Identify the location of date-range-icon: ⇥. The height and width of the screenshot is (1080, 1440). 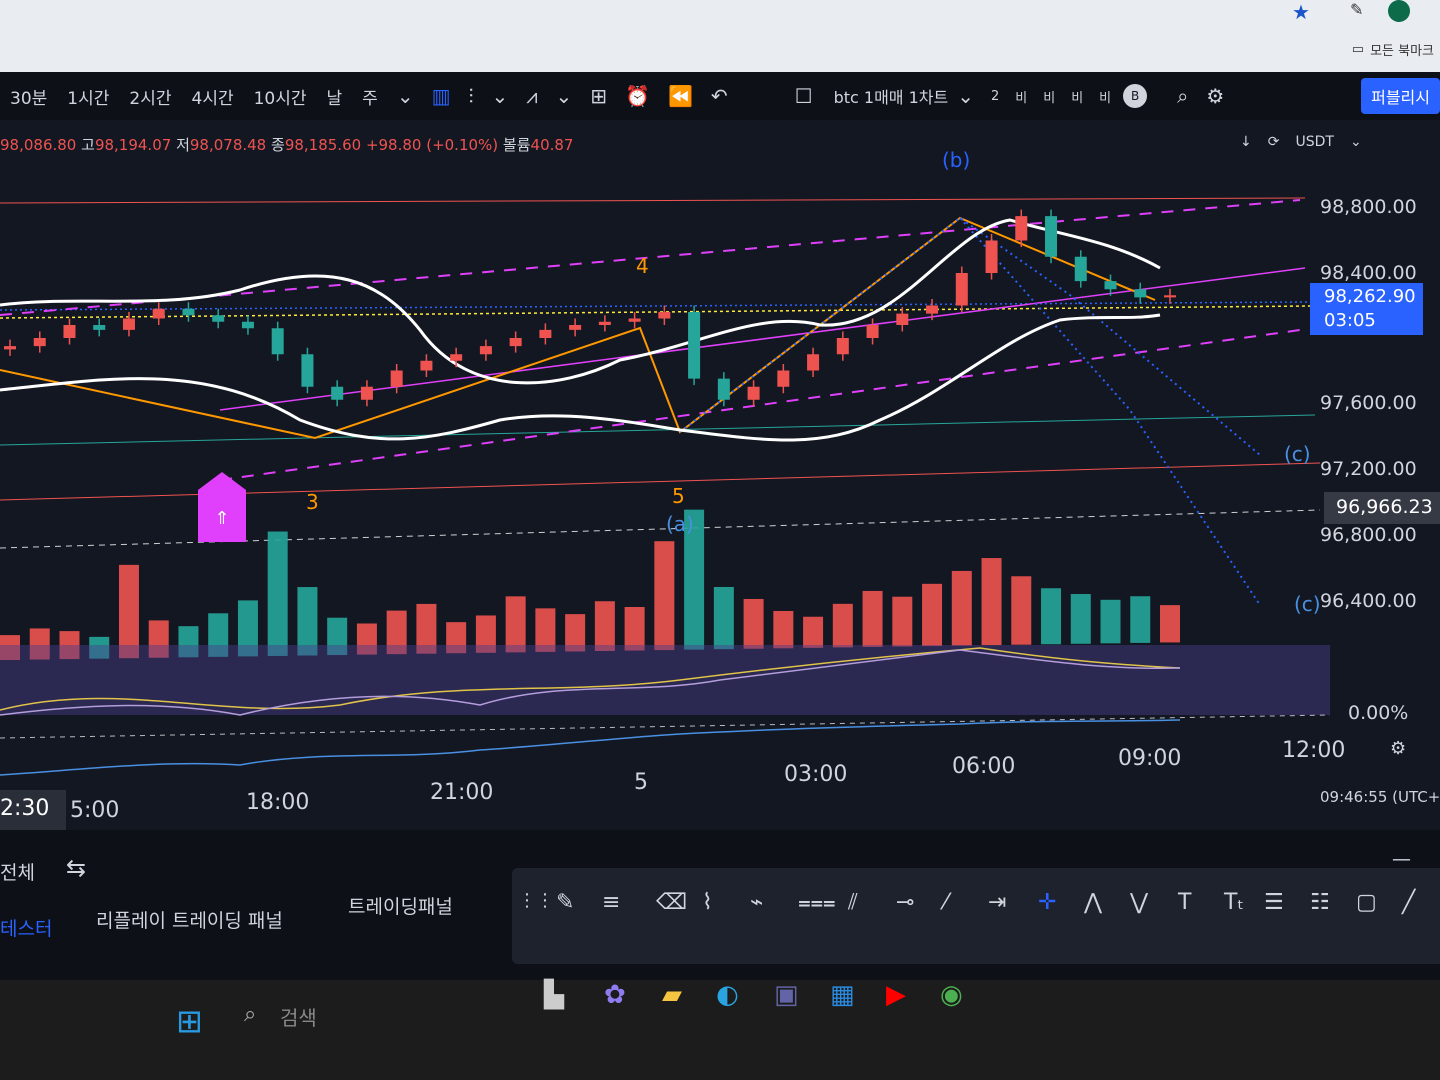
(997, 902).